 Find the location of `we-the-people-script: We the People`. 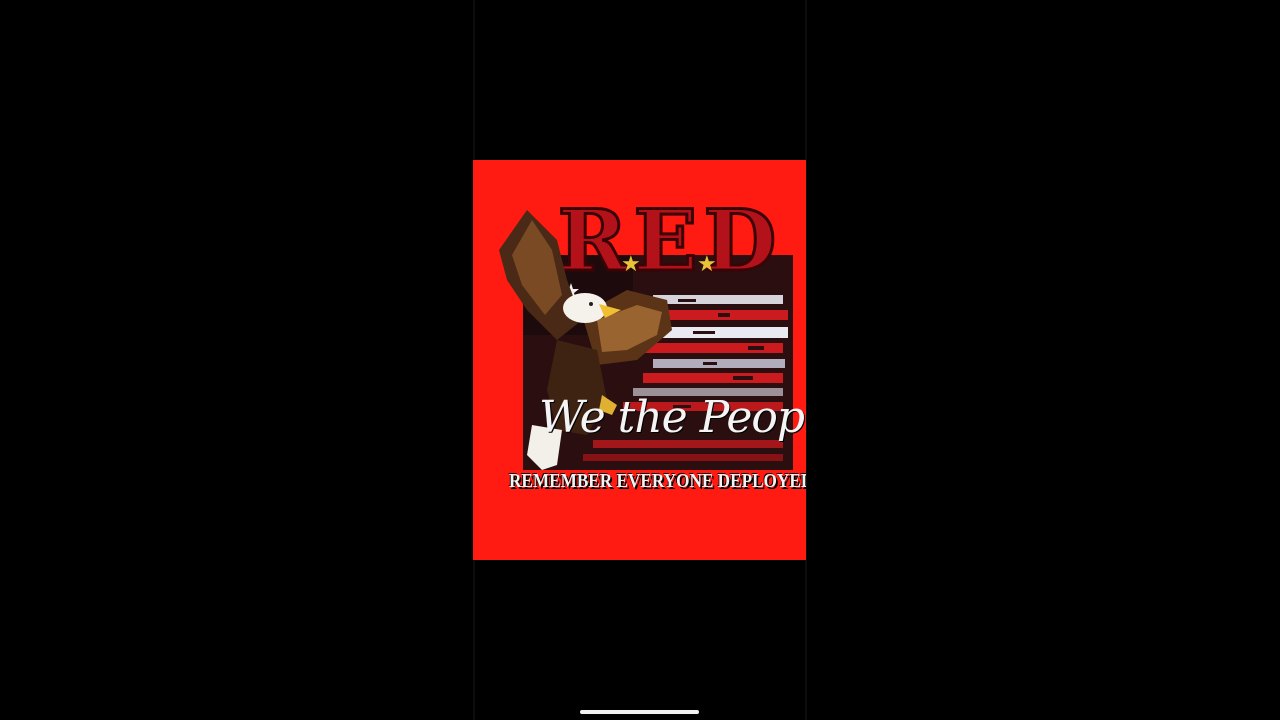

we-the-people-script: We the People is located at coordinates (672, 417).